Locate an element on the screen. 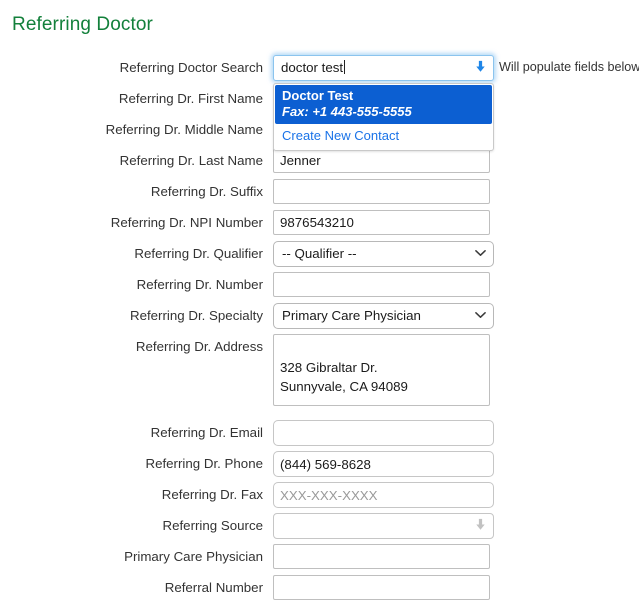  referral-number-control is located at coordinates (381, 587).